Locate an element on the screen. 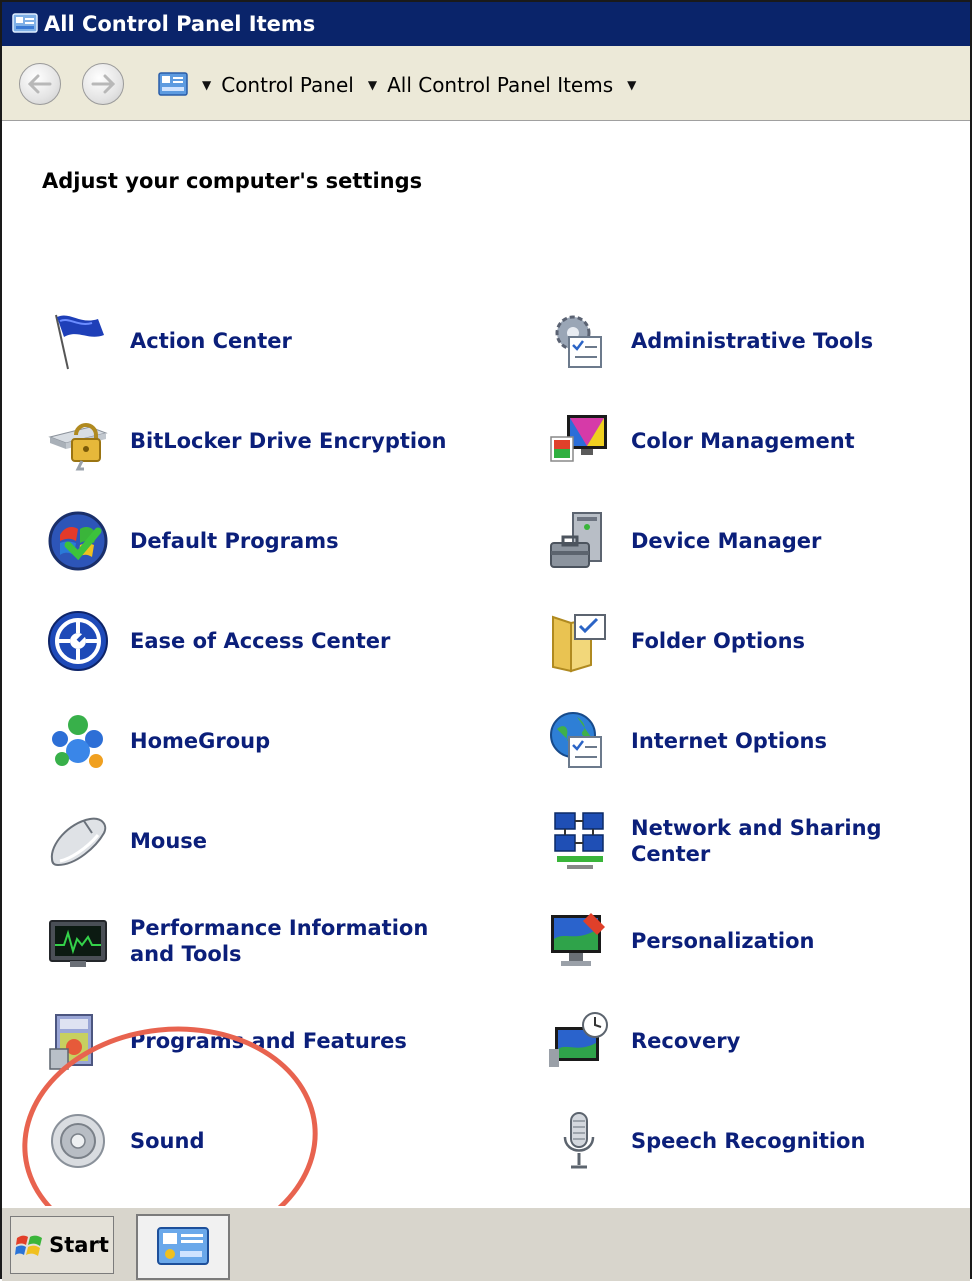 The width and height of the screenshot is (972, 1281). network-icon is located at coordinates (579, 840).